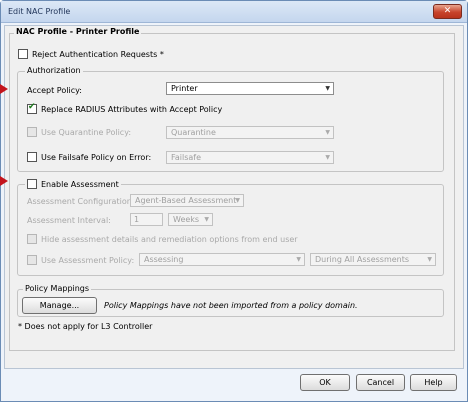 The height and width of the screenshot is (402, 468). Describe the element at coordinates (380, 382) in the screenshot. I see `cancel-button: Cancel` at that location.